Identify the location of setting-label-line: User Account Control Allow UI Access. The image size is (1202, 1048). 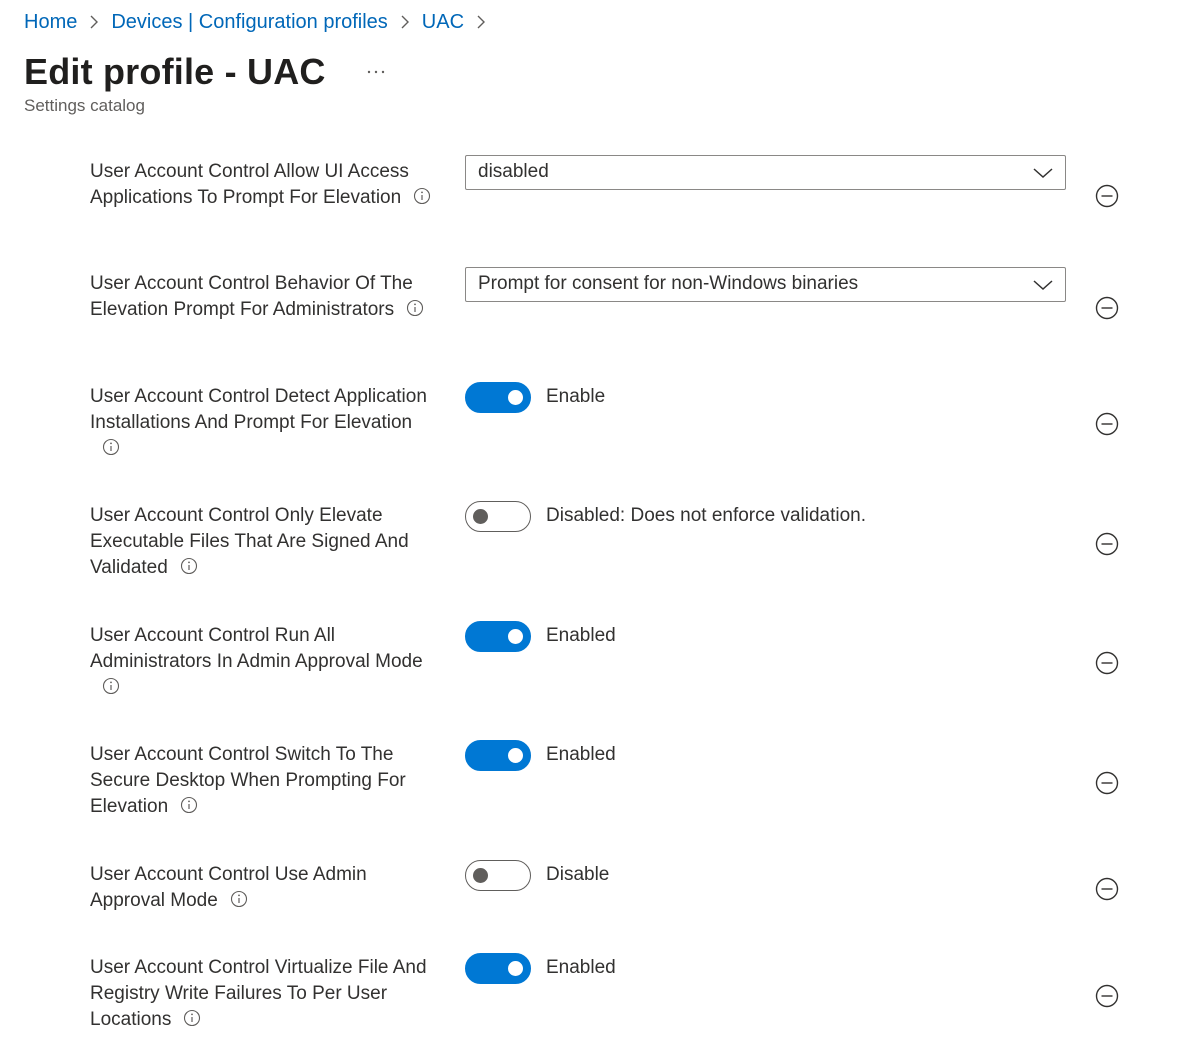
(270, 172).